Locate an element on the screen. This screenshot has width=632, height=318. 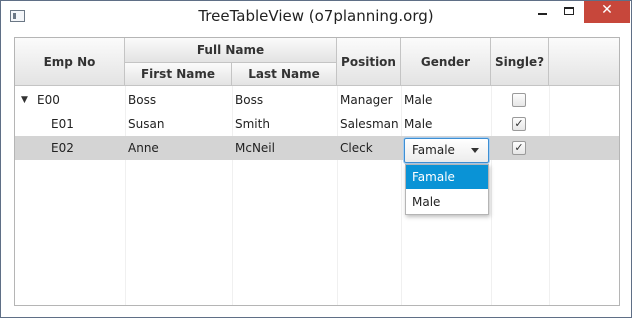
dropdown-arrow-icon is located at coordinates (475, 150).